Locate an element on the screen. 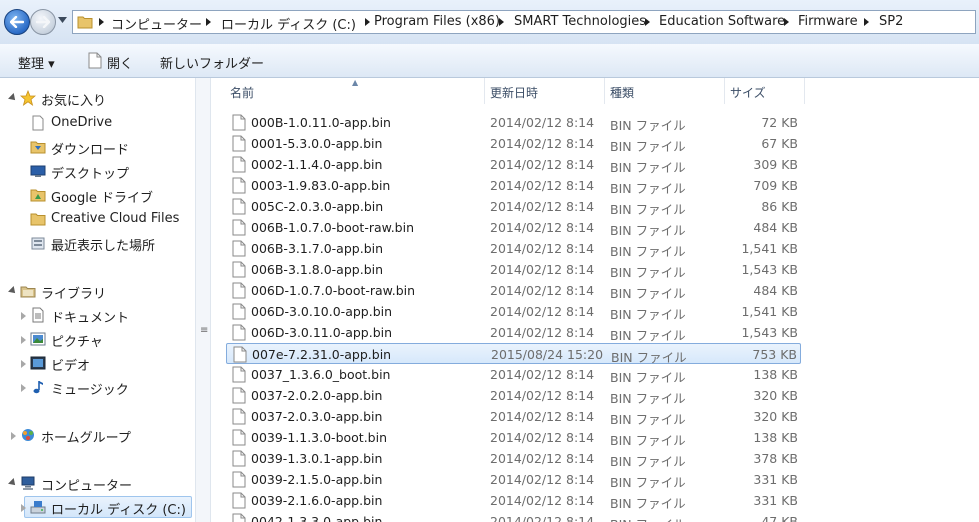 The image size is (979, 522). breadcrumb-smart-technologies: SMART Technologies is located at coordinates (580, 21).